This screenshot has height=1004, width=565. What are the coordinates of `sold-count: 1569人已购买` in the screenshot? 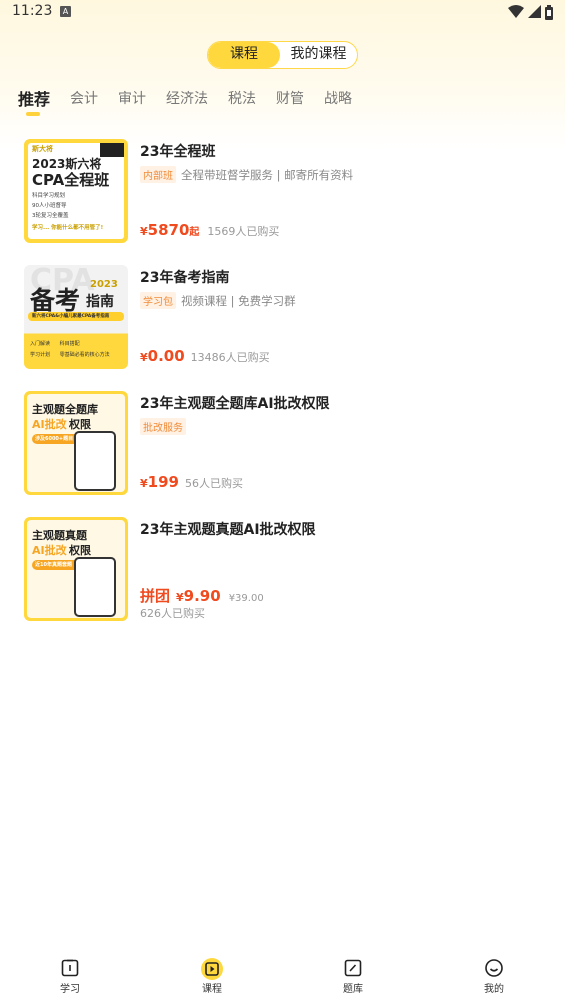 It's located at (243, 231).